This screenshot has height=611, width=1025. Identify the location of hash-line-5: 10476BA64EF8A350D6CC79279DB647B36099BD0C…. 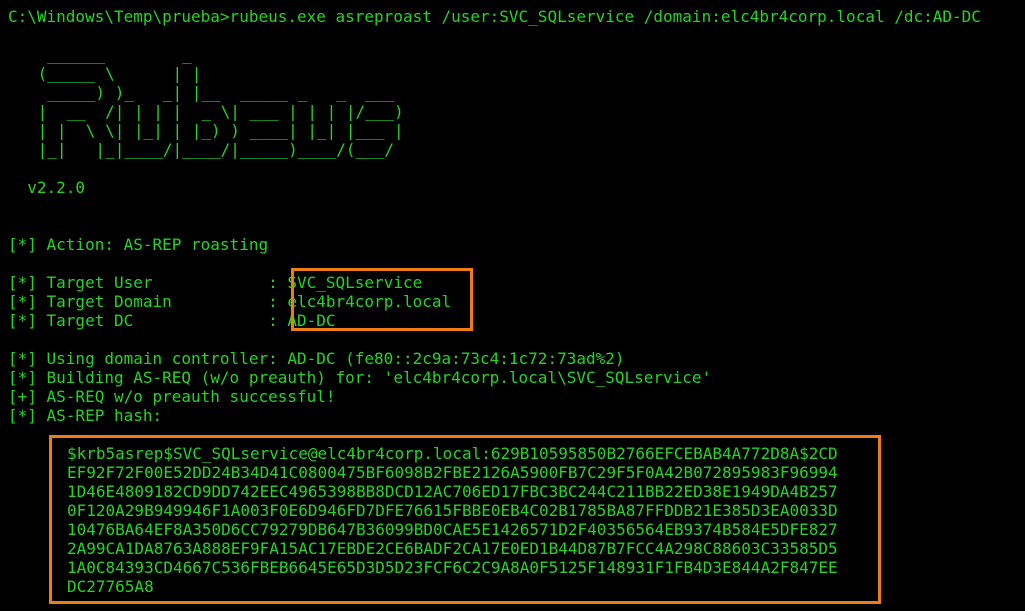
(452, 529).